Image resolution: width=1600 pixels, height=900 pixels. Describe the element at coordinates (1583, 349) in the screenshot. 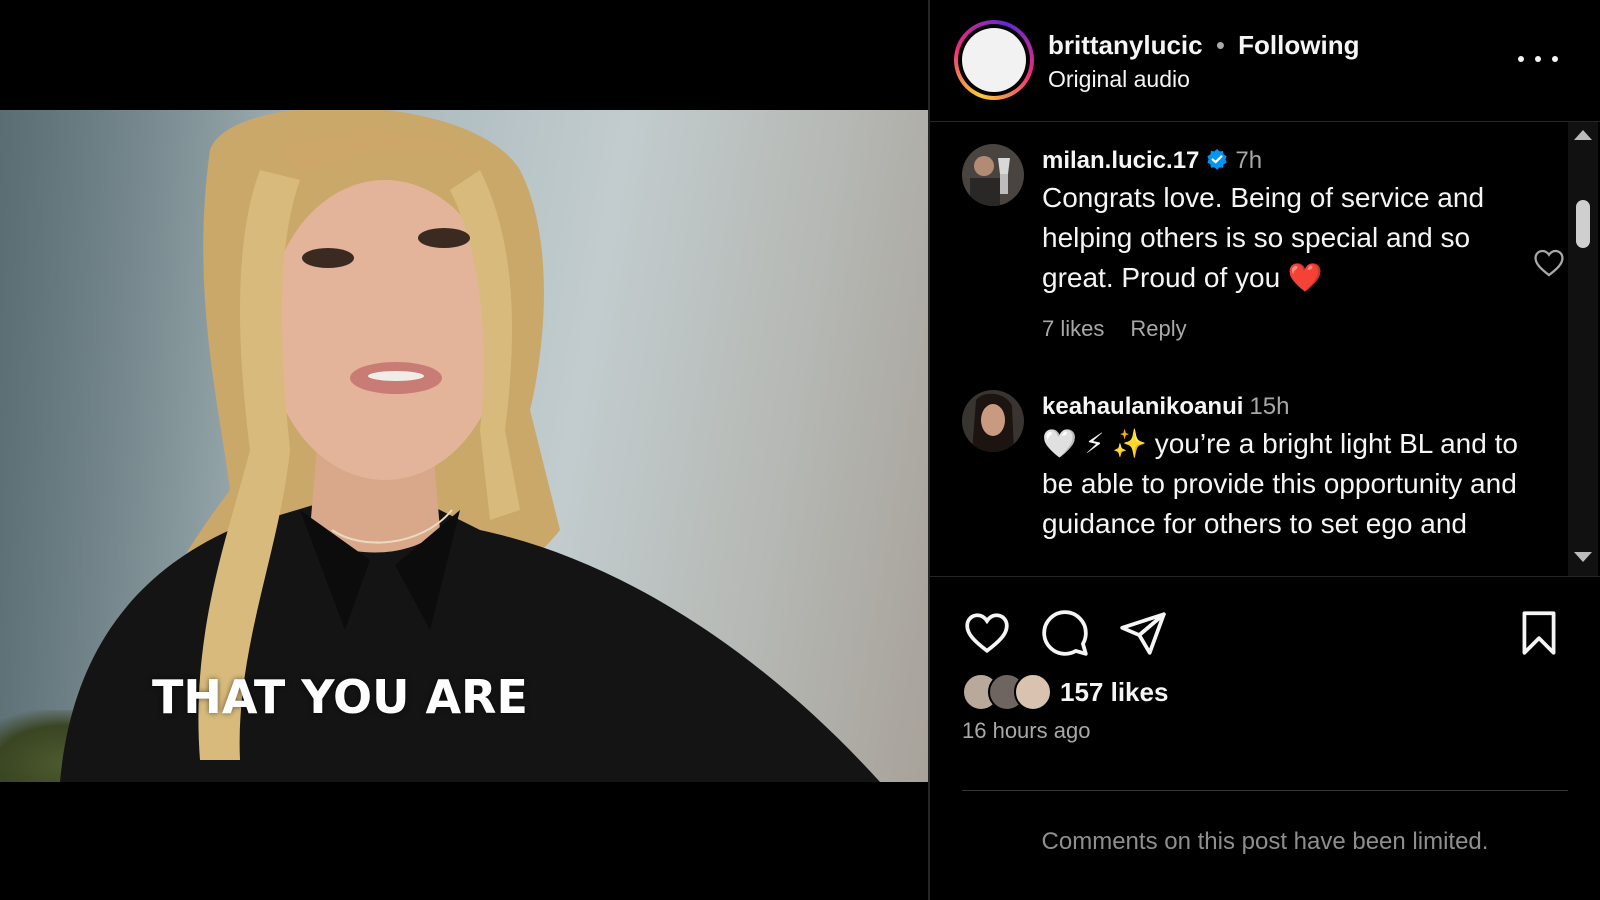

I see `comments-scrollbar` at that location.